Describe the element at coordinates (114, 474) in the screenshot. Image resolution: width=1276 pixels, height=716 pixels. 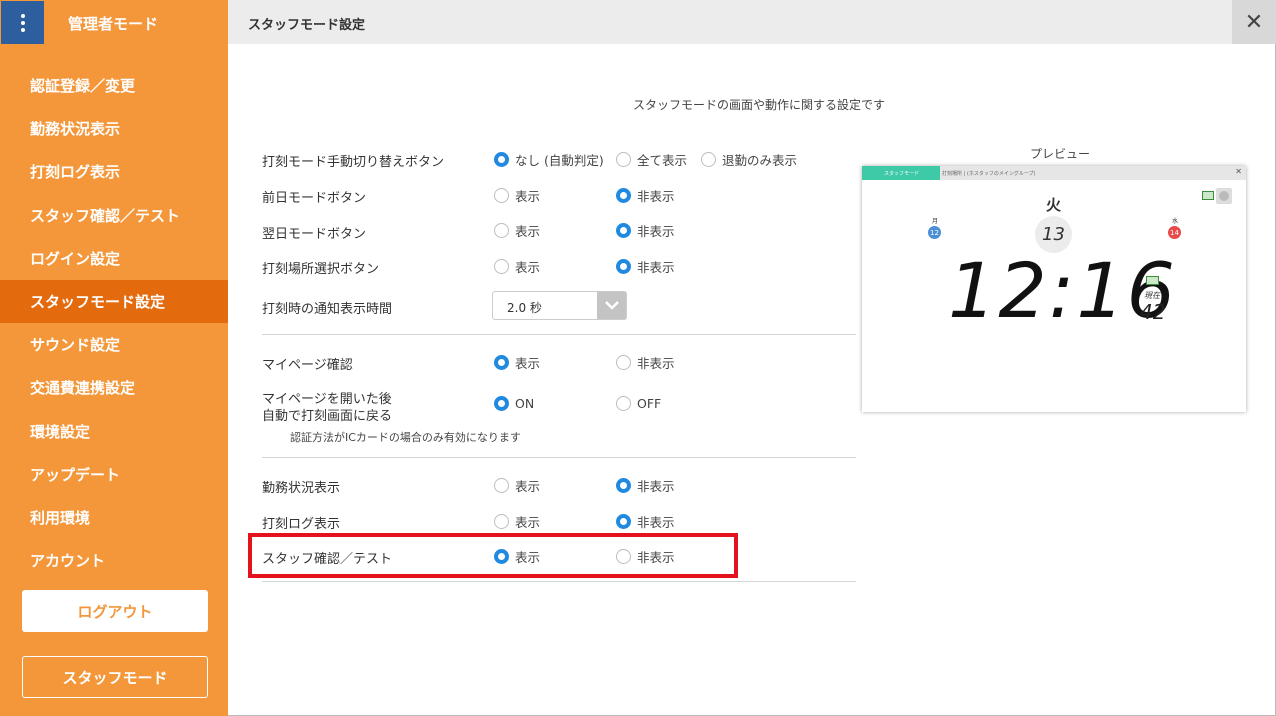
I see `sidebar-item-update: アップデート` at that location.